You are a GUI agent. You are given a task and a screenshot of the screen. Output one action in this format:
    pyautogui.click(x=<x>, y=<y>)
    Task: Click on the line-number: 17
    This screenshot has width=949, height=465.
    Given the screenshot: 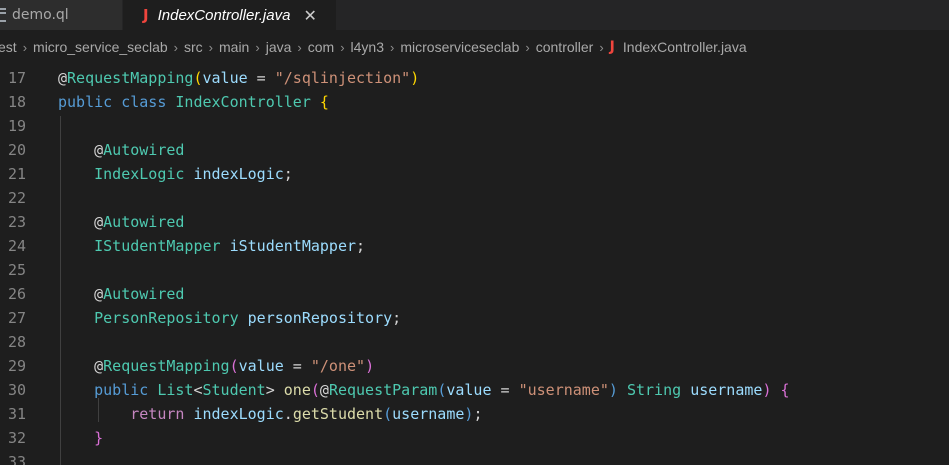 What is the action you would take?
    pyautogui.click(x=16, y=78)
    